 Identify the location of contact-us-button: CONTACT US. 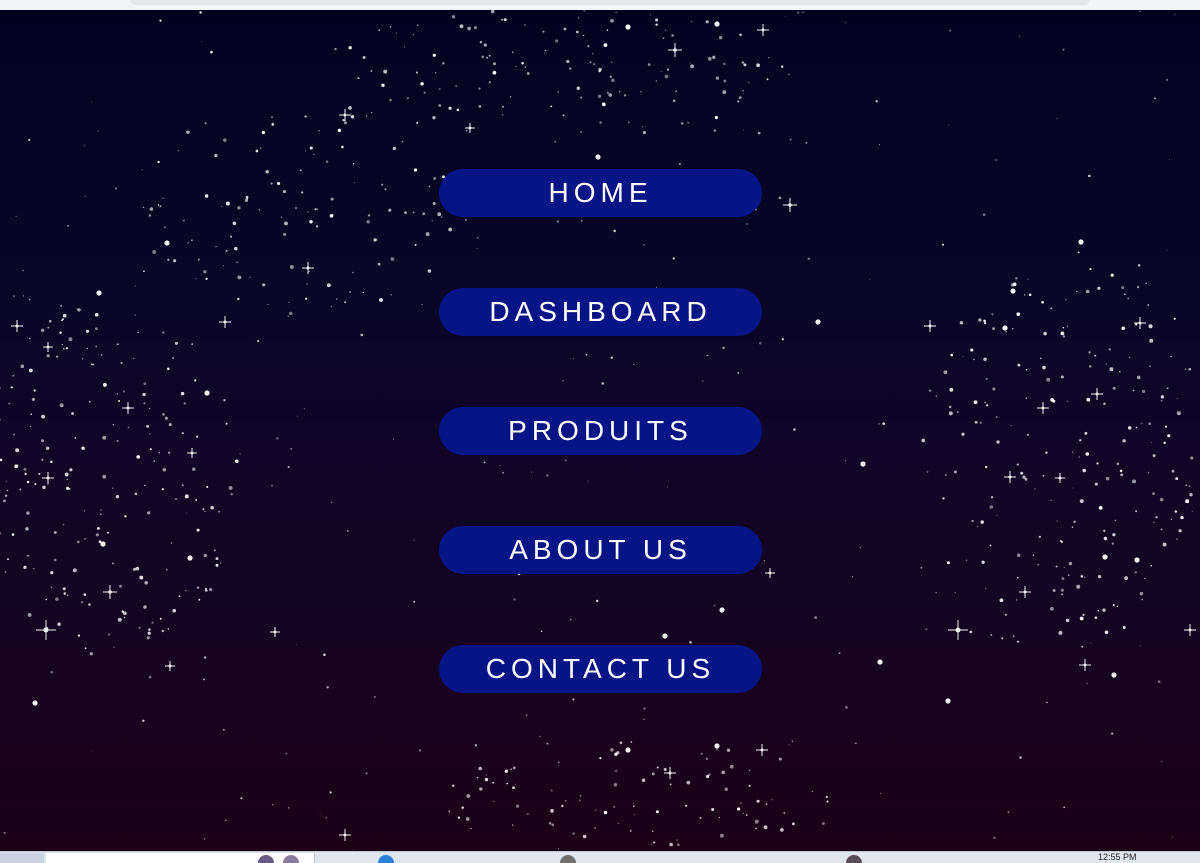
(600, 669).